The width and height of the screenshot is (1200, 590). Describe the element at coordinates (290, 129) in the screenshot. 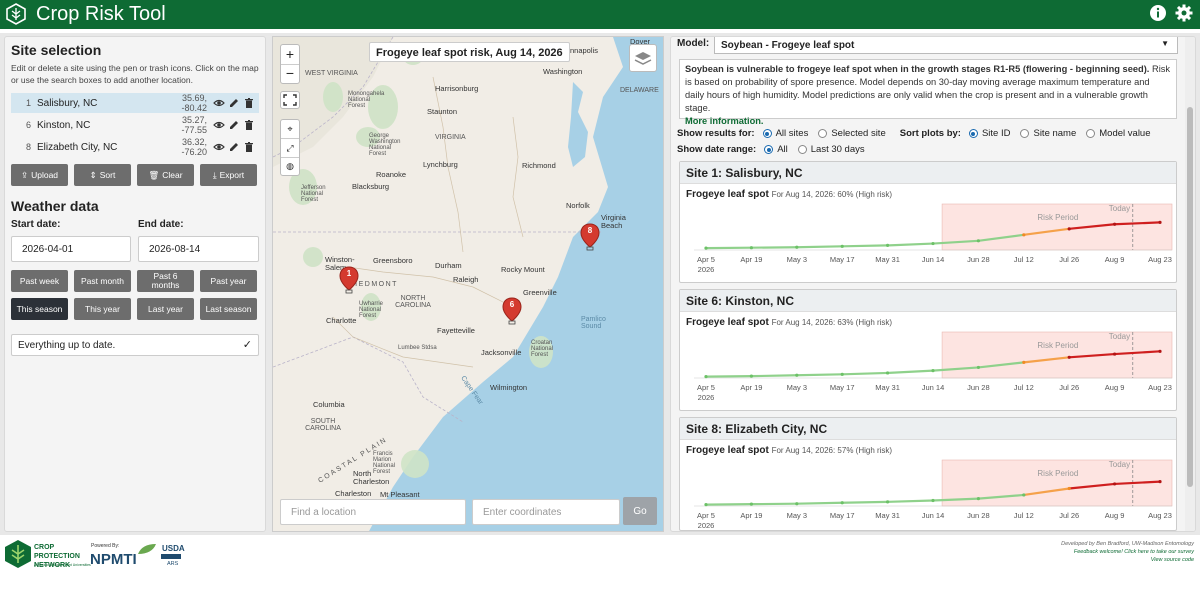

I see `locate-icon: ⌖` at that location.